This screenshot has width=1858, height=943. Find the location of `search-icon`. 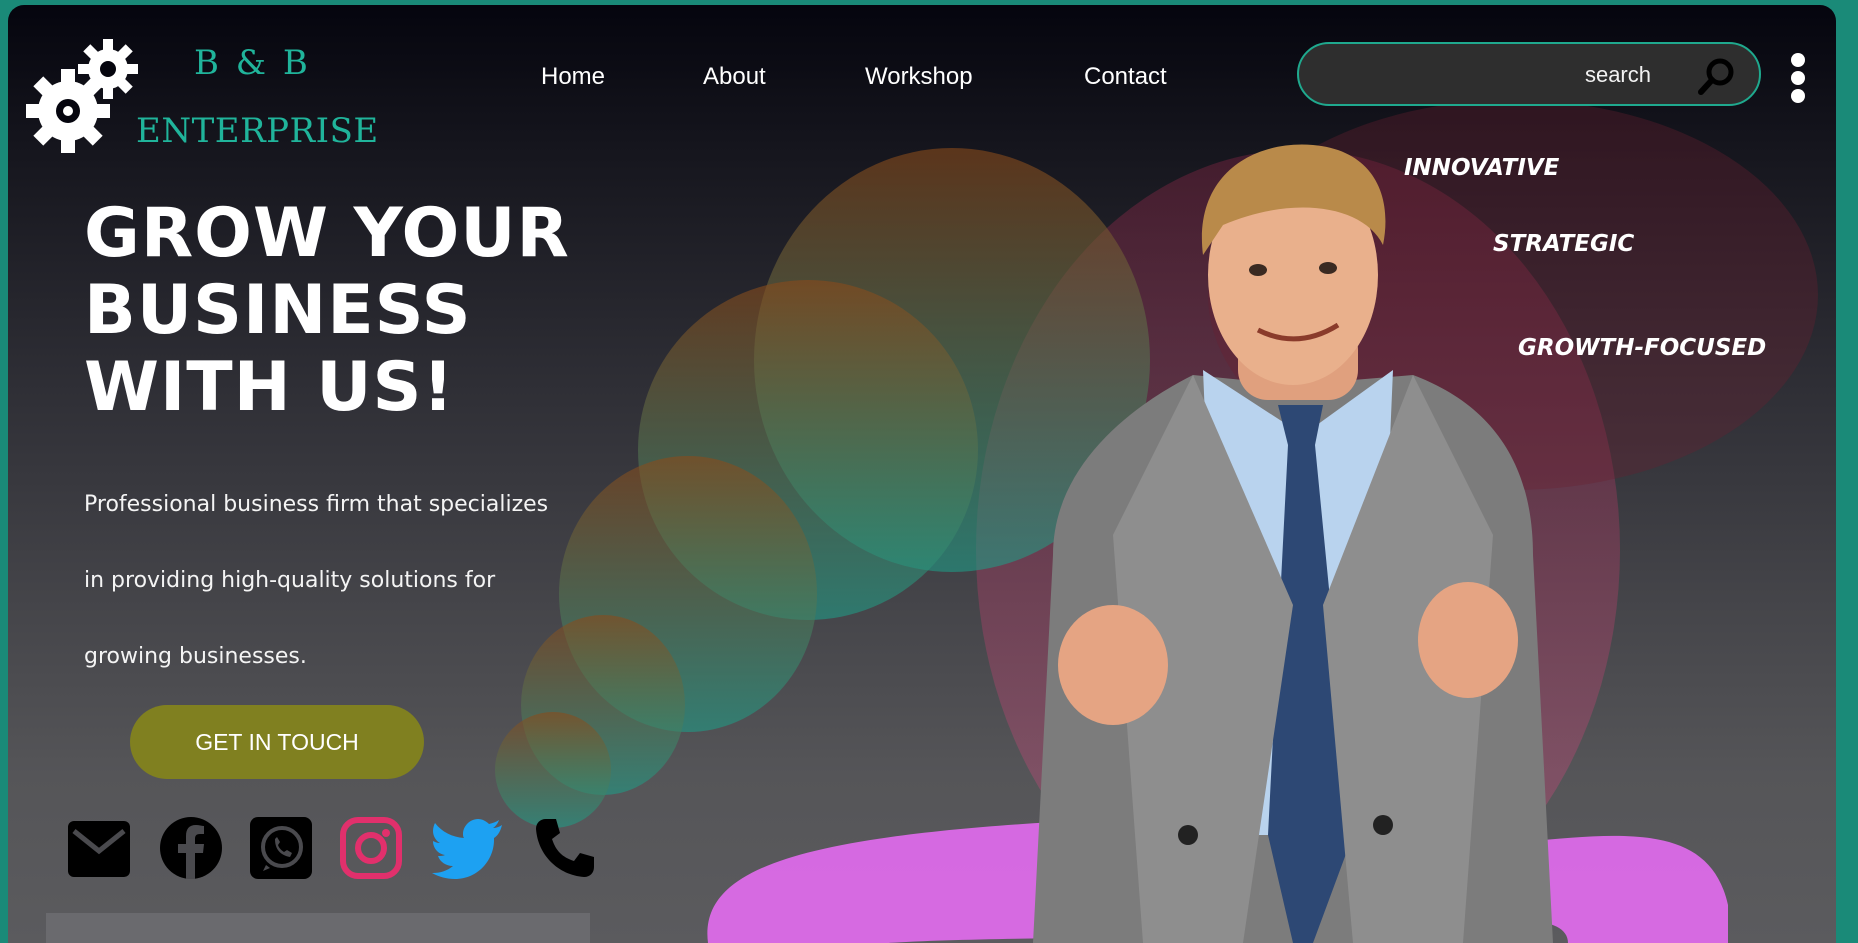

search-icon is located at coordinates (1717, 76).